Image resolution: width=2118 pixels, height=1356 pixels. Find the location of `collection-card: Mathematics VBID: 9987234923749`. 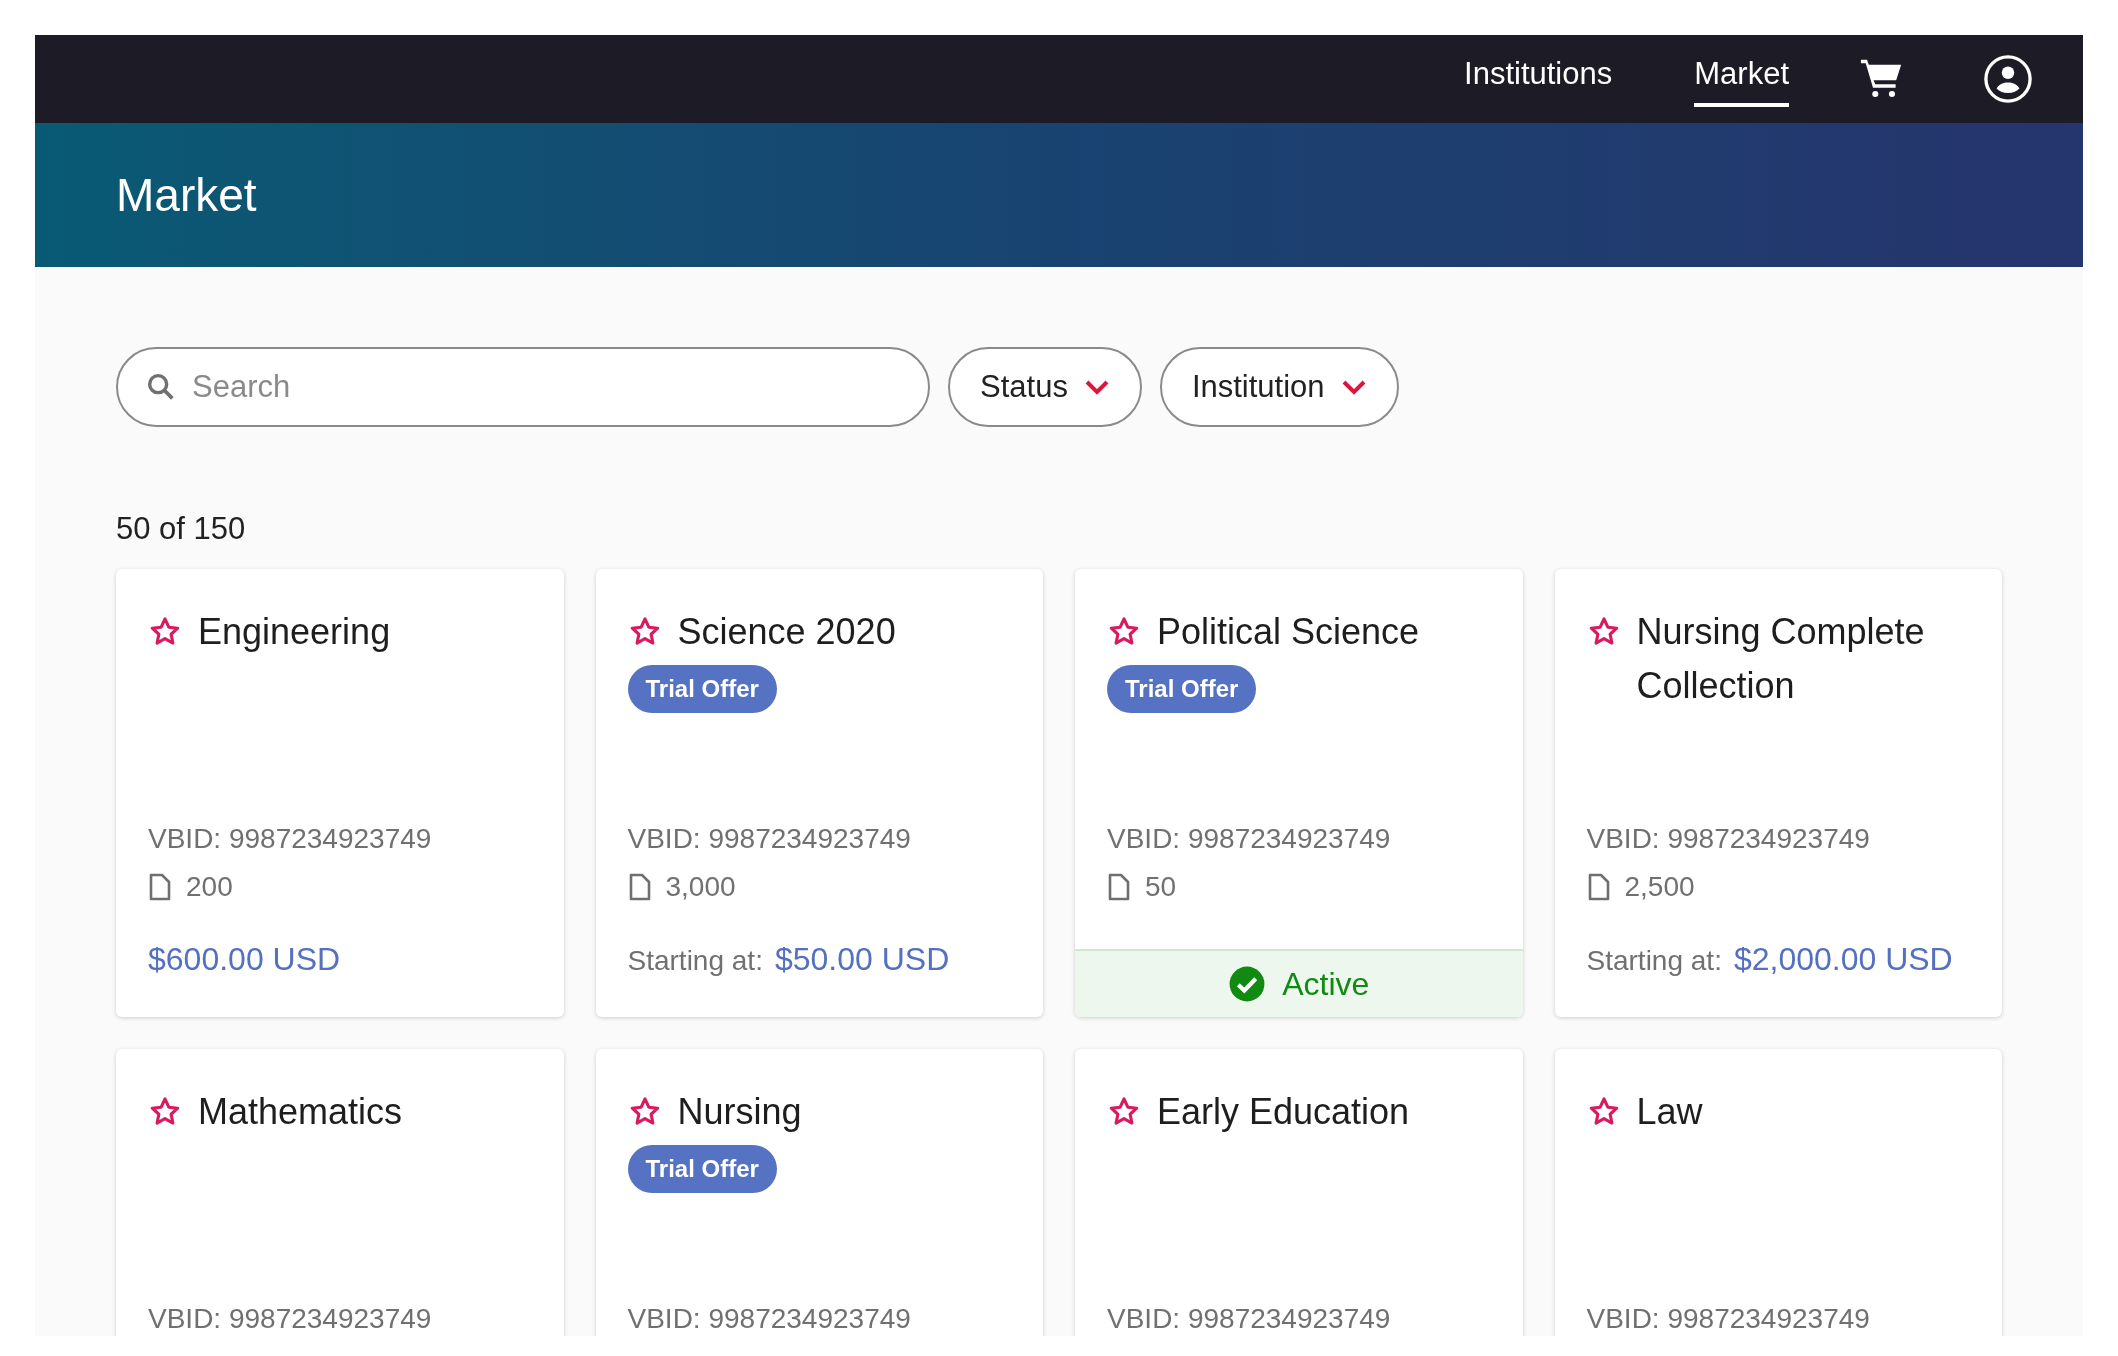

collection-card: Mathematics VBID: 9987234923749 is located at coordinates (340, 1192).